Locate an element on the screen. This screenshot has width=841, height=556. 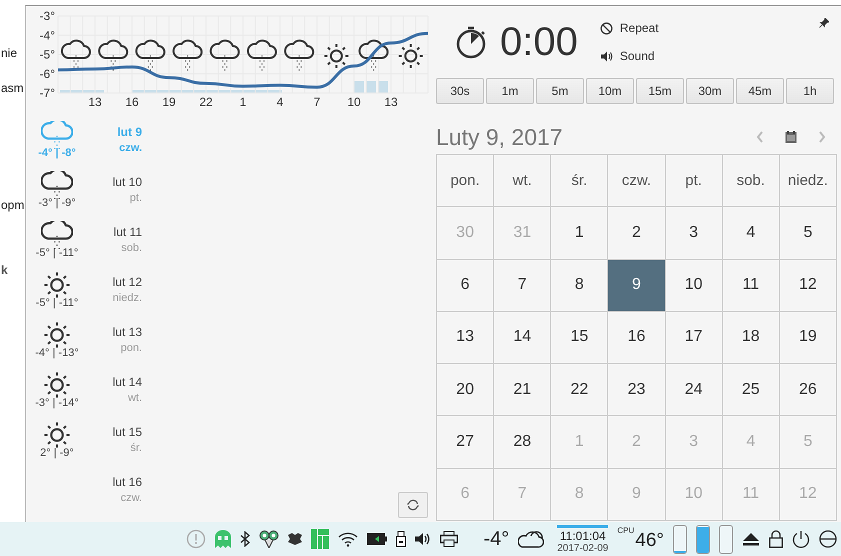
calendar-day: 26 is located at coordinates (808, 390).